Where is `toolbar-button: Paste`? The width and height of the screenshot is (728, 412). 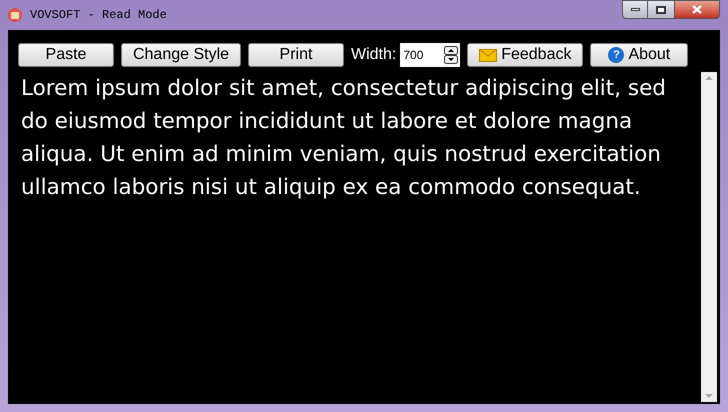
toolbar-button: Paste is located at coordinates (66, 55).